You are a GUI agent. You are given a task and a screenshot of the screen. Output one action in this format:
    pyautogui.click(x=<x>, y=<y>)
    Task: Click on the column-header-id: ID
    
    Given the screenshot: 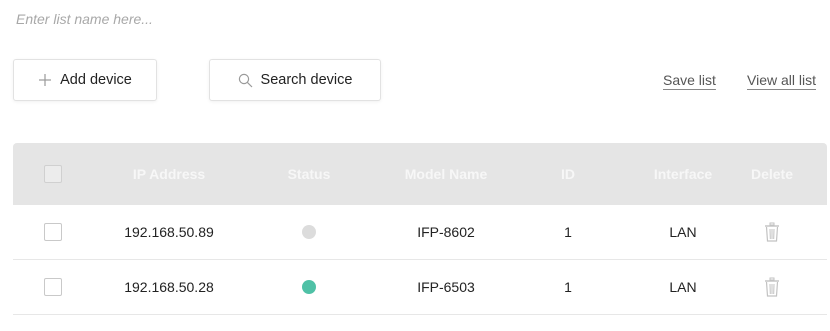 What is the action you would take?
    pyautogui.click(x=568, y=174)
    